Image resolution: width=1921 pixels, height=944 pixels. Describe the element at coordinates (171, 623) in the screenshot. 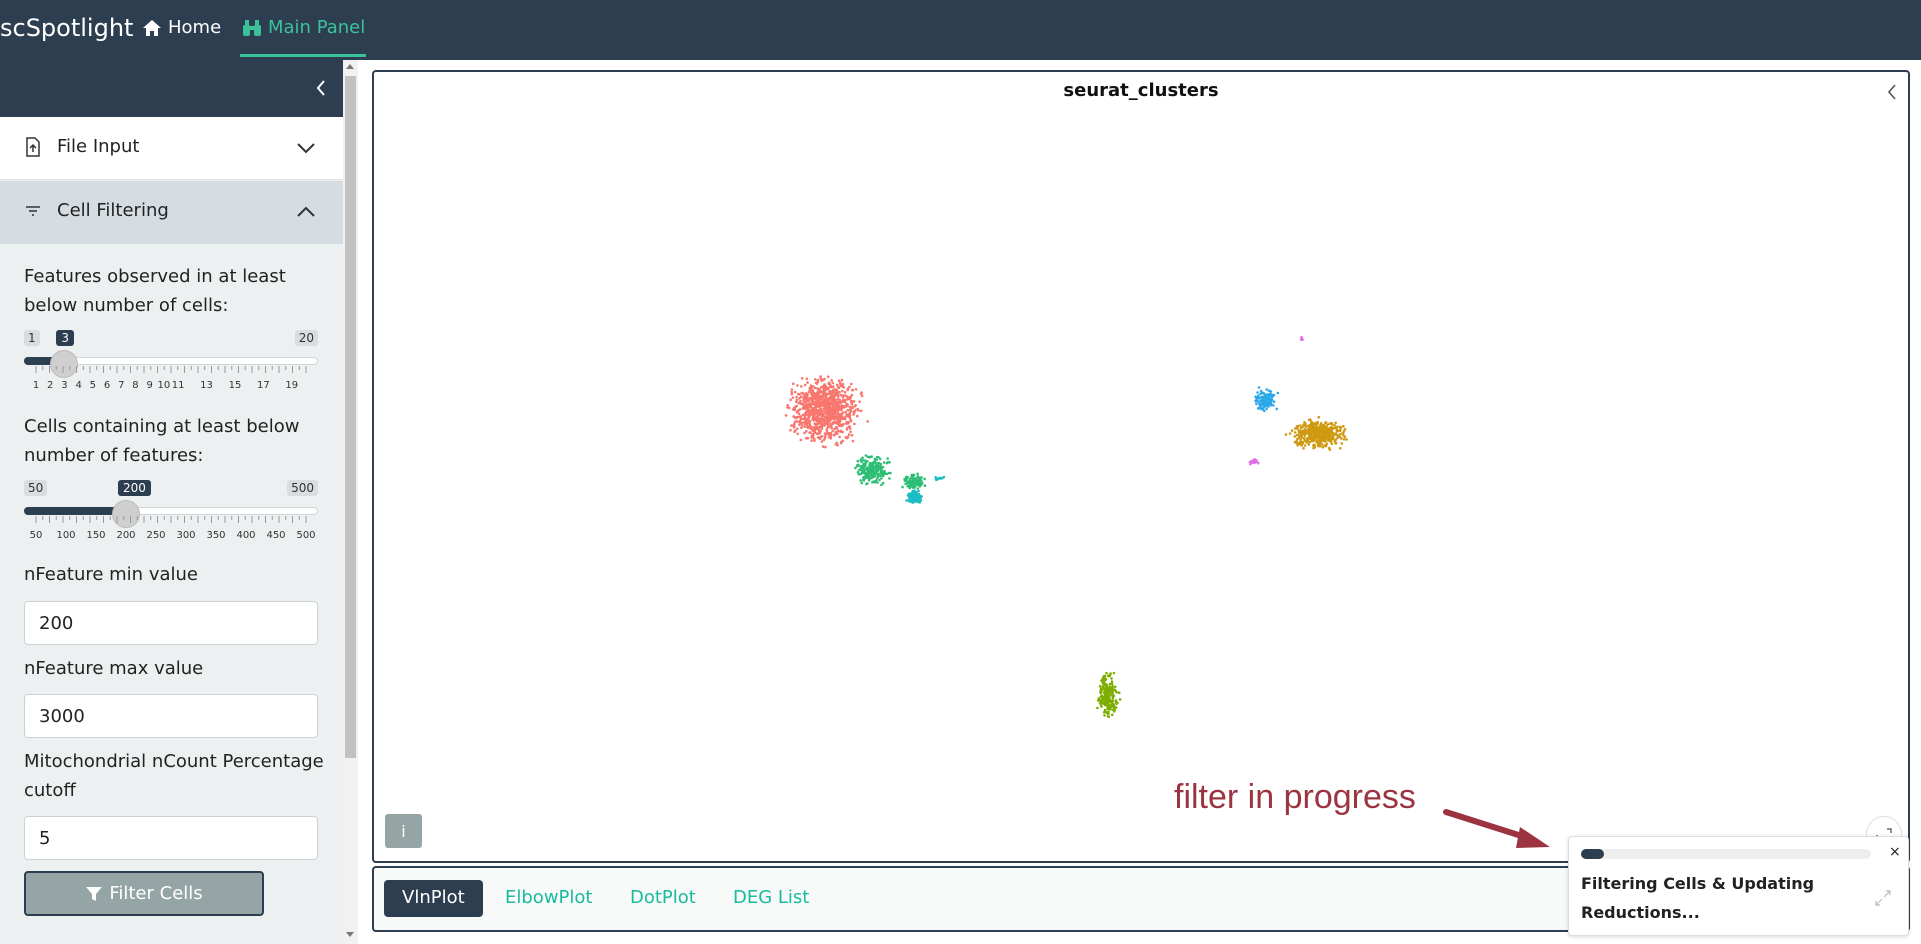

I see `nfeature-min-input: 200` at that location.